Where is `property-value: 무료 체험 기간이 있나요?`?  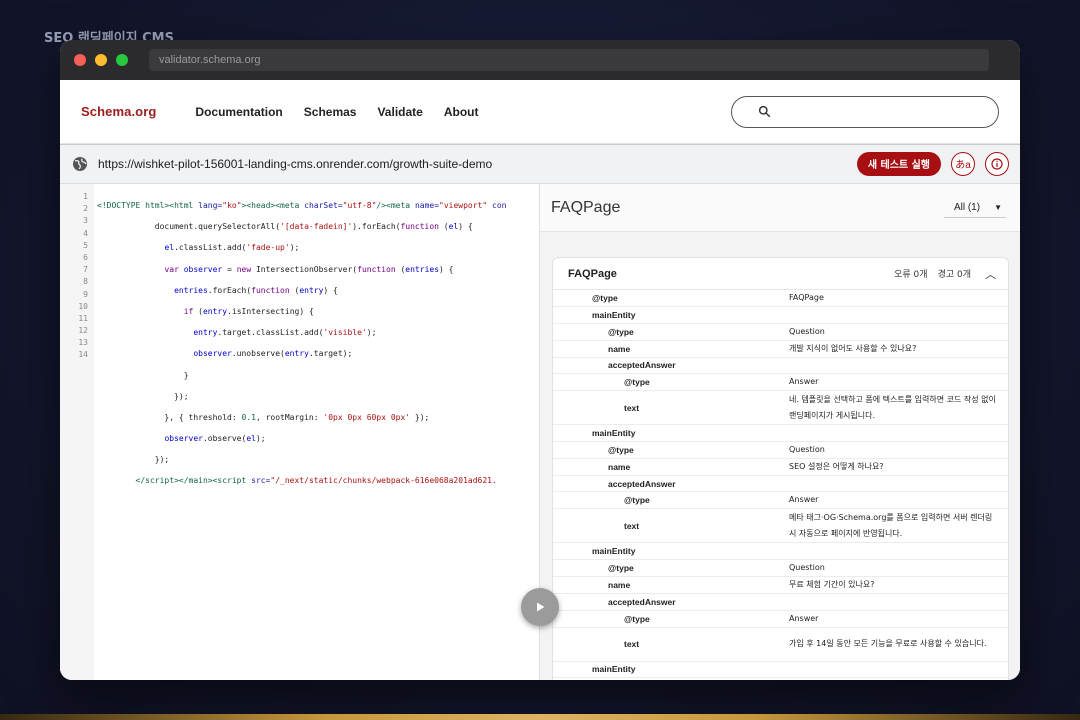
property-value: 무료 체험 기간이 있나요? is located at coordinates (832, 584).